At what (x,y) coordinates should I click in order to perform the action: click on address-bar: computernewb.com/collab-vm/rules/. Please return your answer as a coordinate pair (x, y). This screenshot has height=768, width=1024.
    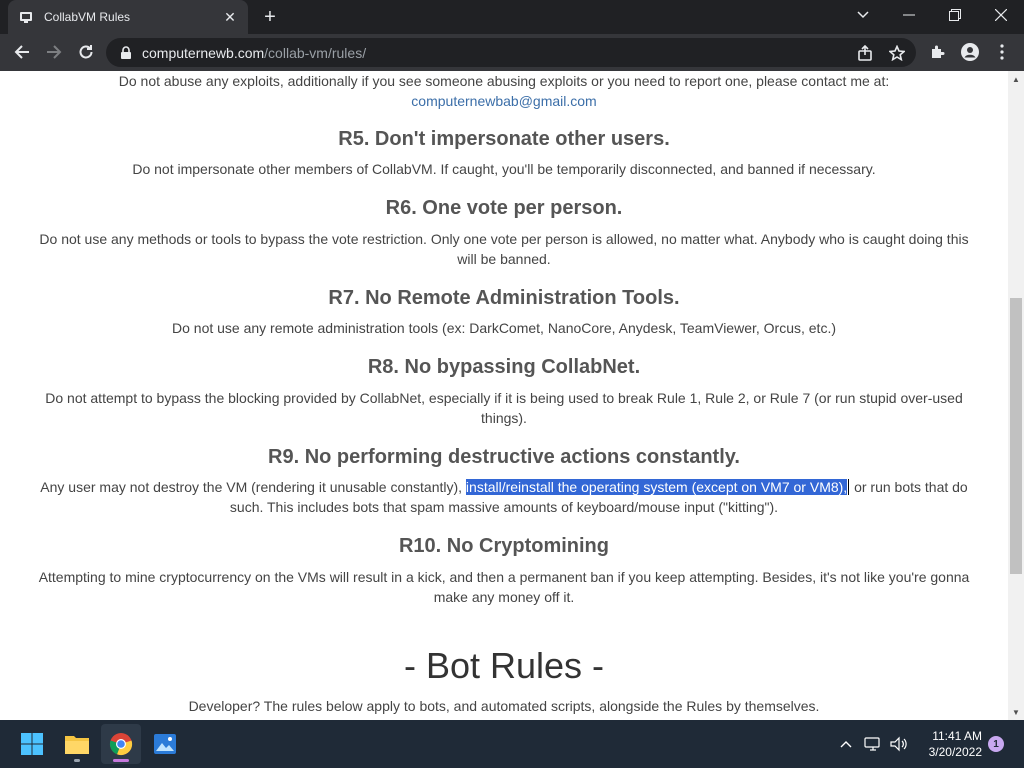
    Looking at the image, I should click on (511, 52).